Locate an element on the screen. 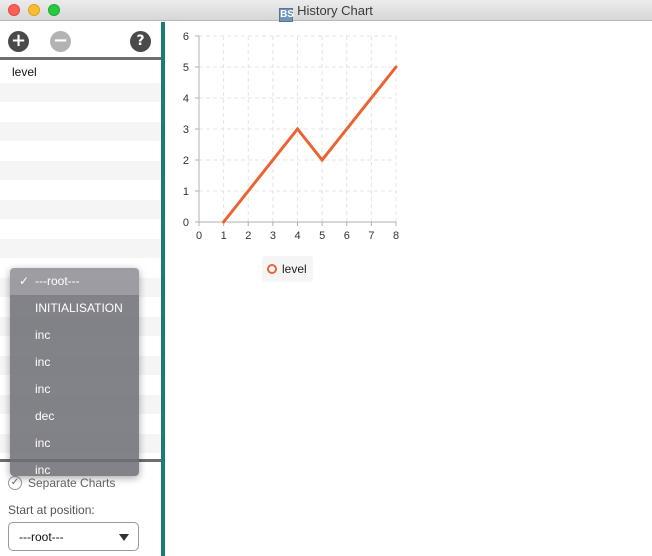  window-title-wrap: BS History Chart is located at coordinates (326, 12).